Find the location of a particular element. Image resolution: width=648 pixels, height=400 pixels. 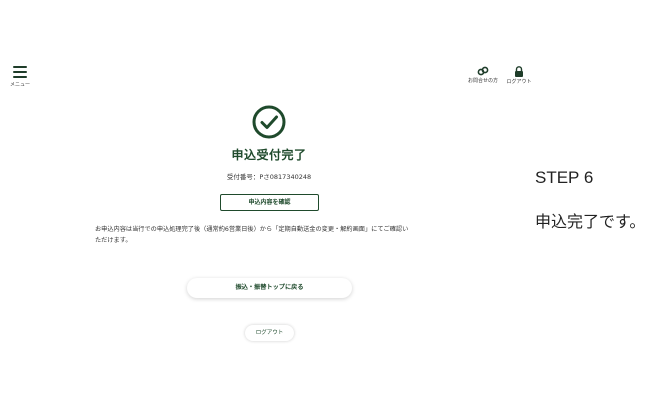

lock-icon is located at coordinates (519, 71).